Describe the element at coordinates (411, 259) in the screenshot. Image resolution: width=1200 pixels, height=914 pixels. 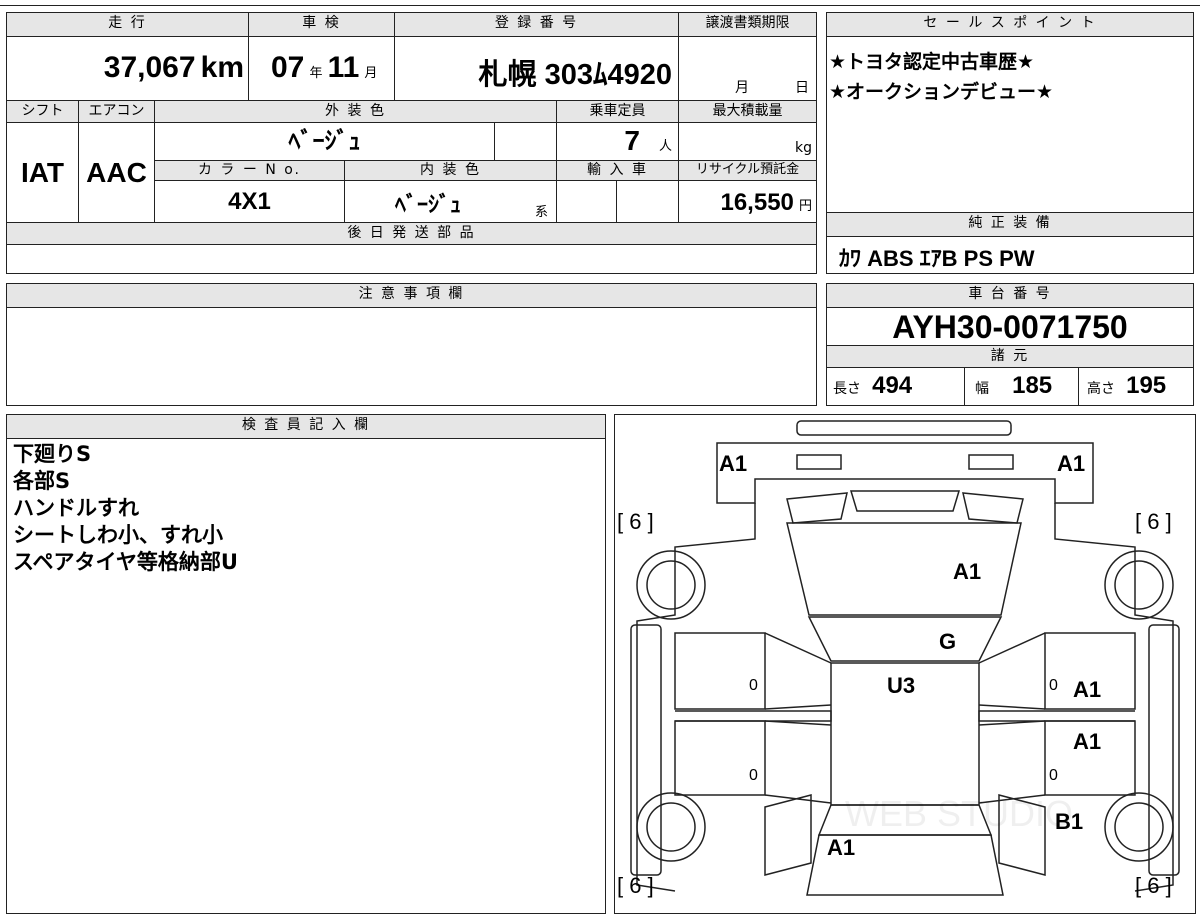
I see `later-parts-value` at that location.